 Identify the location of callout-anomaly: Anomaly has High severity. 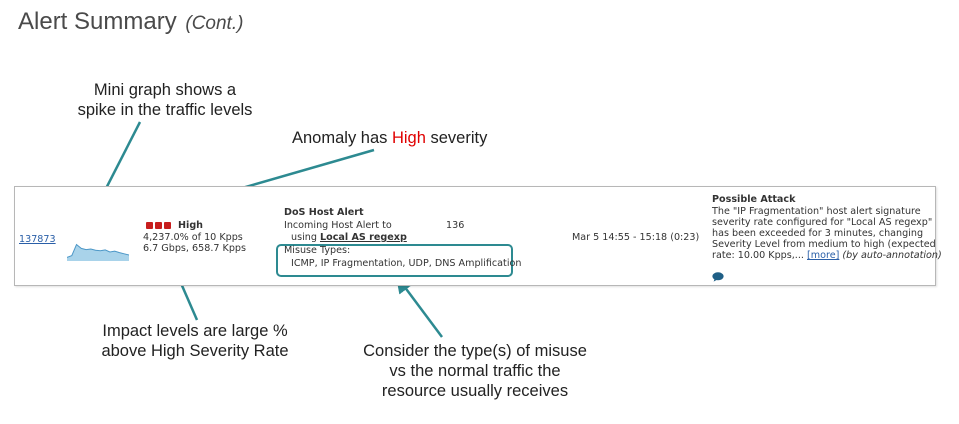
(389, 138).